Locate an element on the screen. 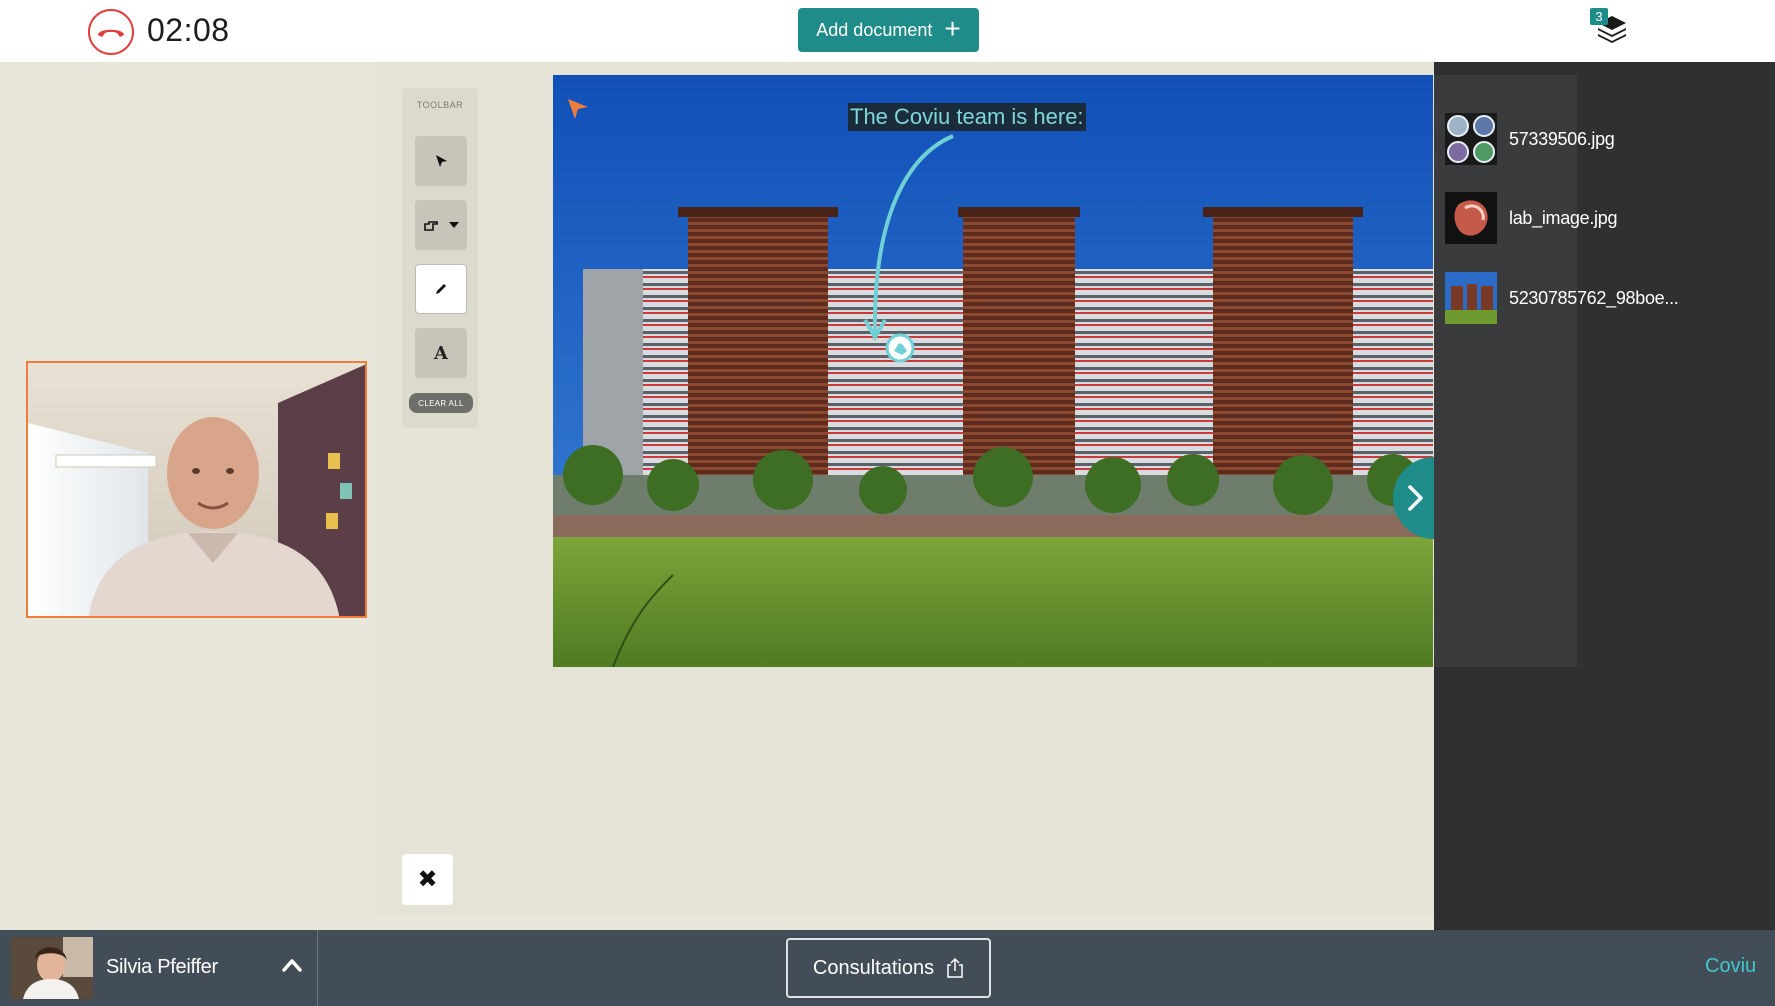 The height and width of the screenshot is (1006, 1775). cursor-arrow-icon is located at coordinates (441, 161).